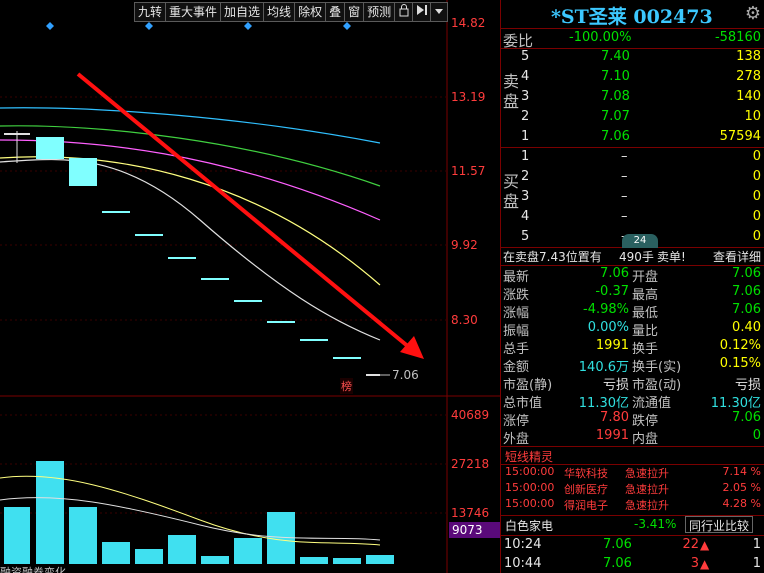 Image resolution: width=764 pixels, height=573 pixels. I want to click on tick-time: 10:44, so click(523, 563).